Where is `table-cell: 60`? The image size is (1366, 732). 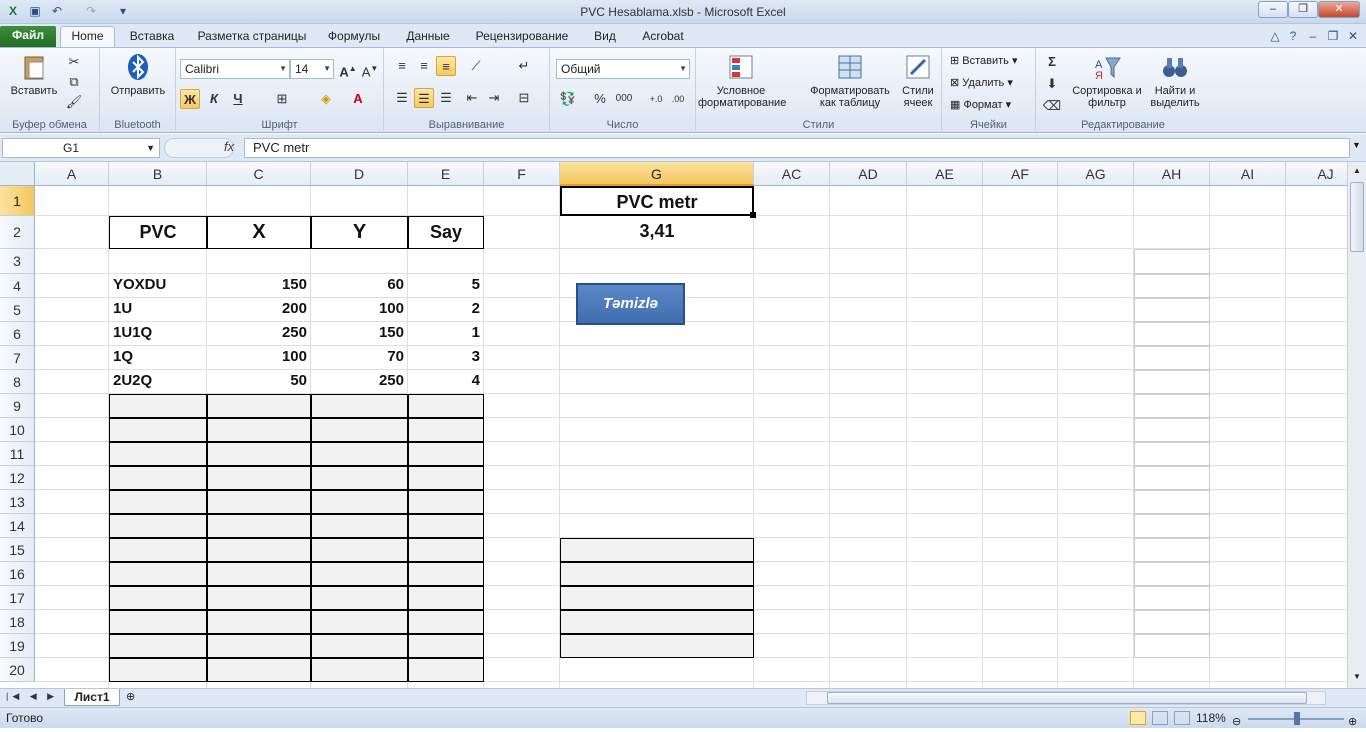
table-cell: 60 is located at coordinates (359, 286).